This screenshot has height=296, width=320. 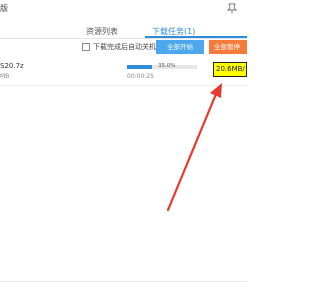 What do you see at coordinates (123, 38) in the screenshot?
I see `tab-bar-divider` at bounding box center [123, 38].